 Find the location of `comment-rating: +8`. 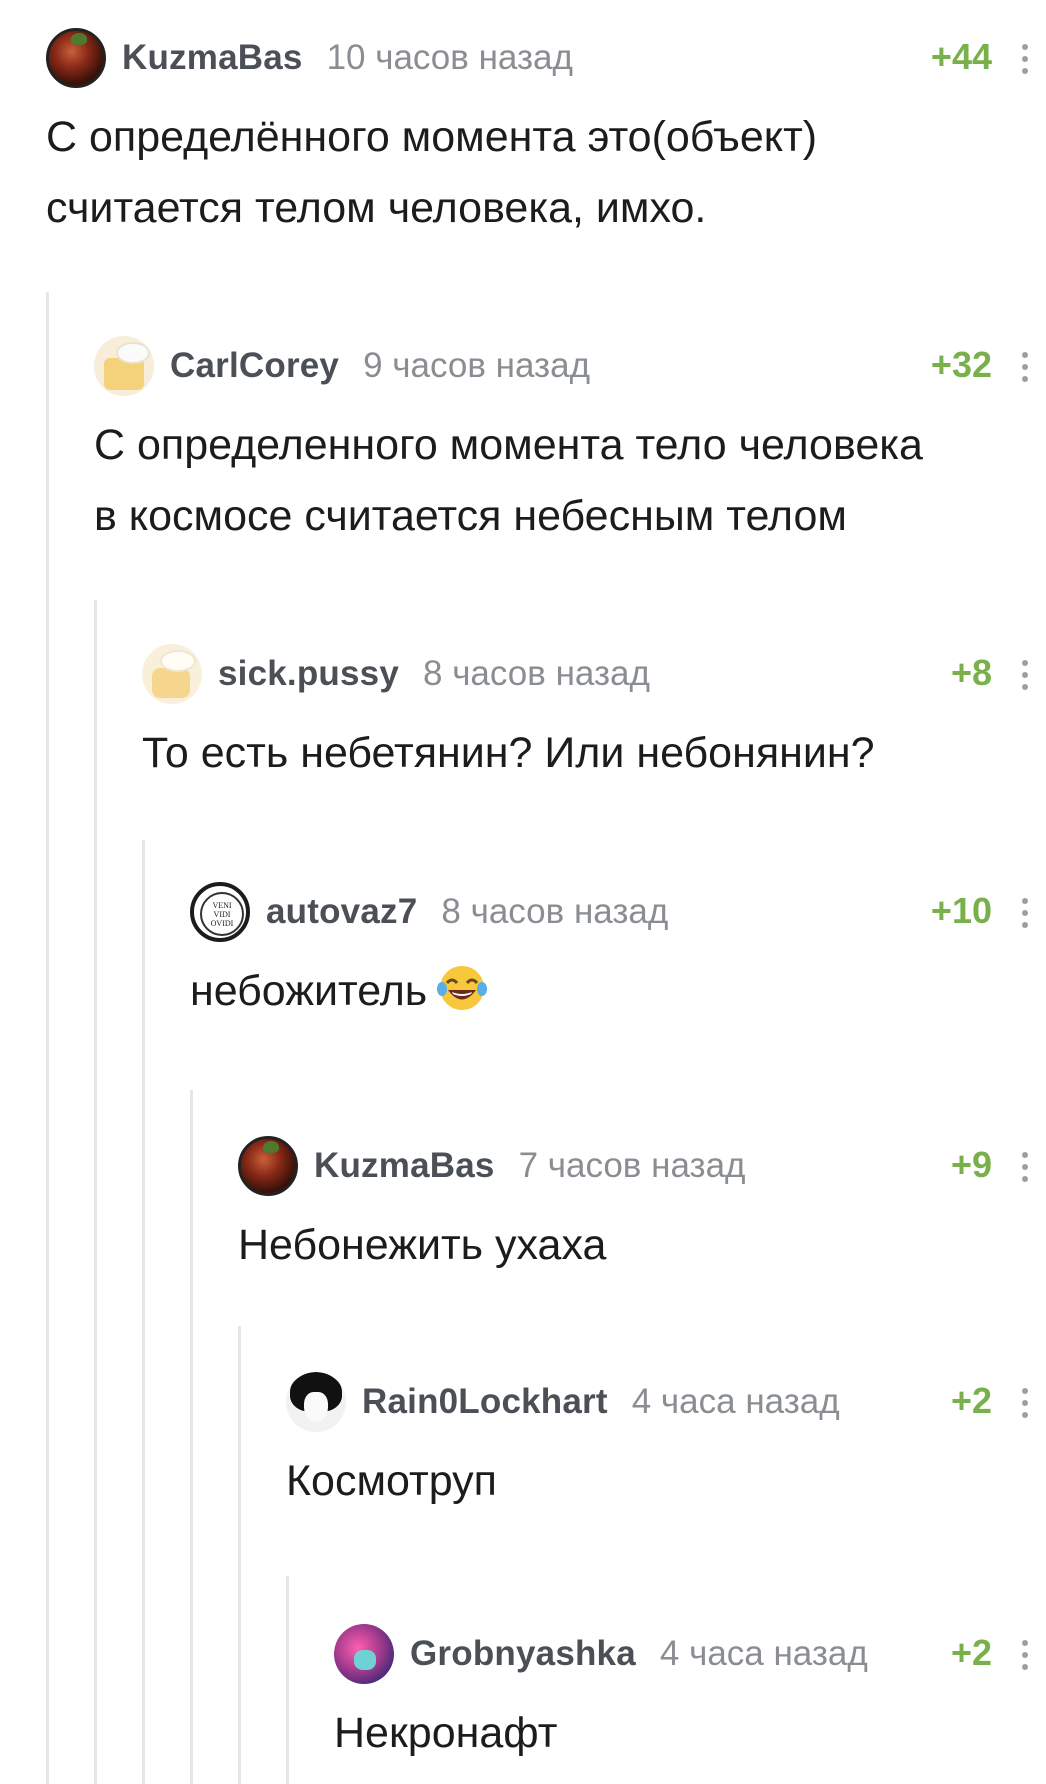

comment-rating: +8 is located at coordinates (971, 673).